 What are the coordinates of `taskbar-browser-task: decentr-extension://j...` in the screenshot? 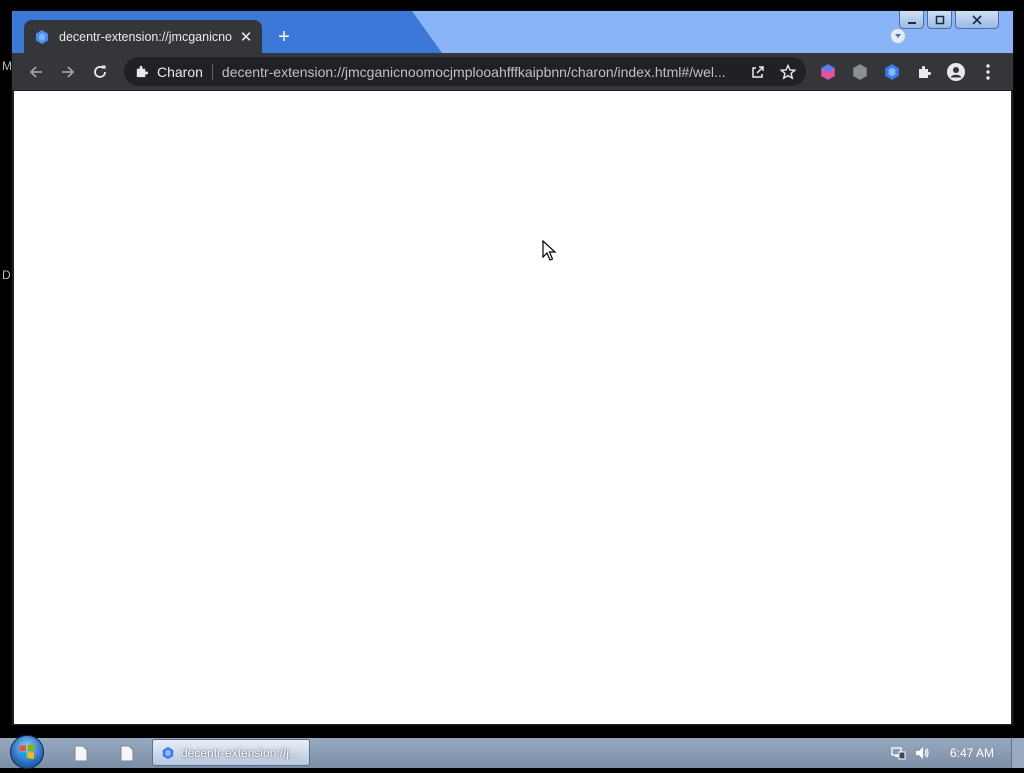 It's located at (231, 752).